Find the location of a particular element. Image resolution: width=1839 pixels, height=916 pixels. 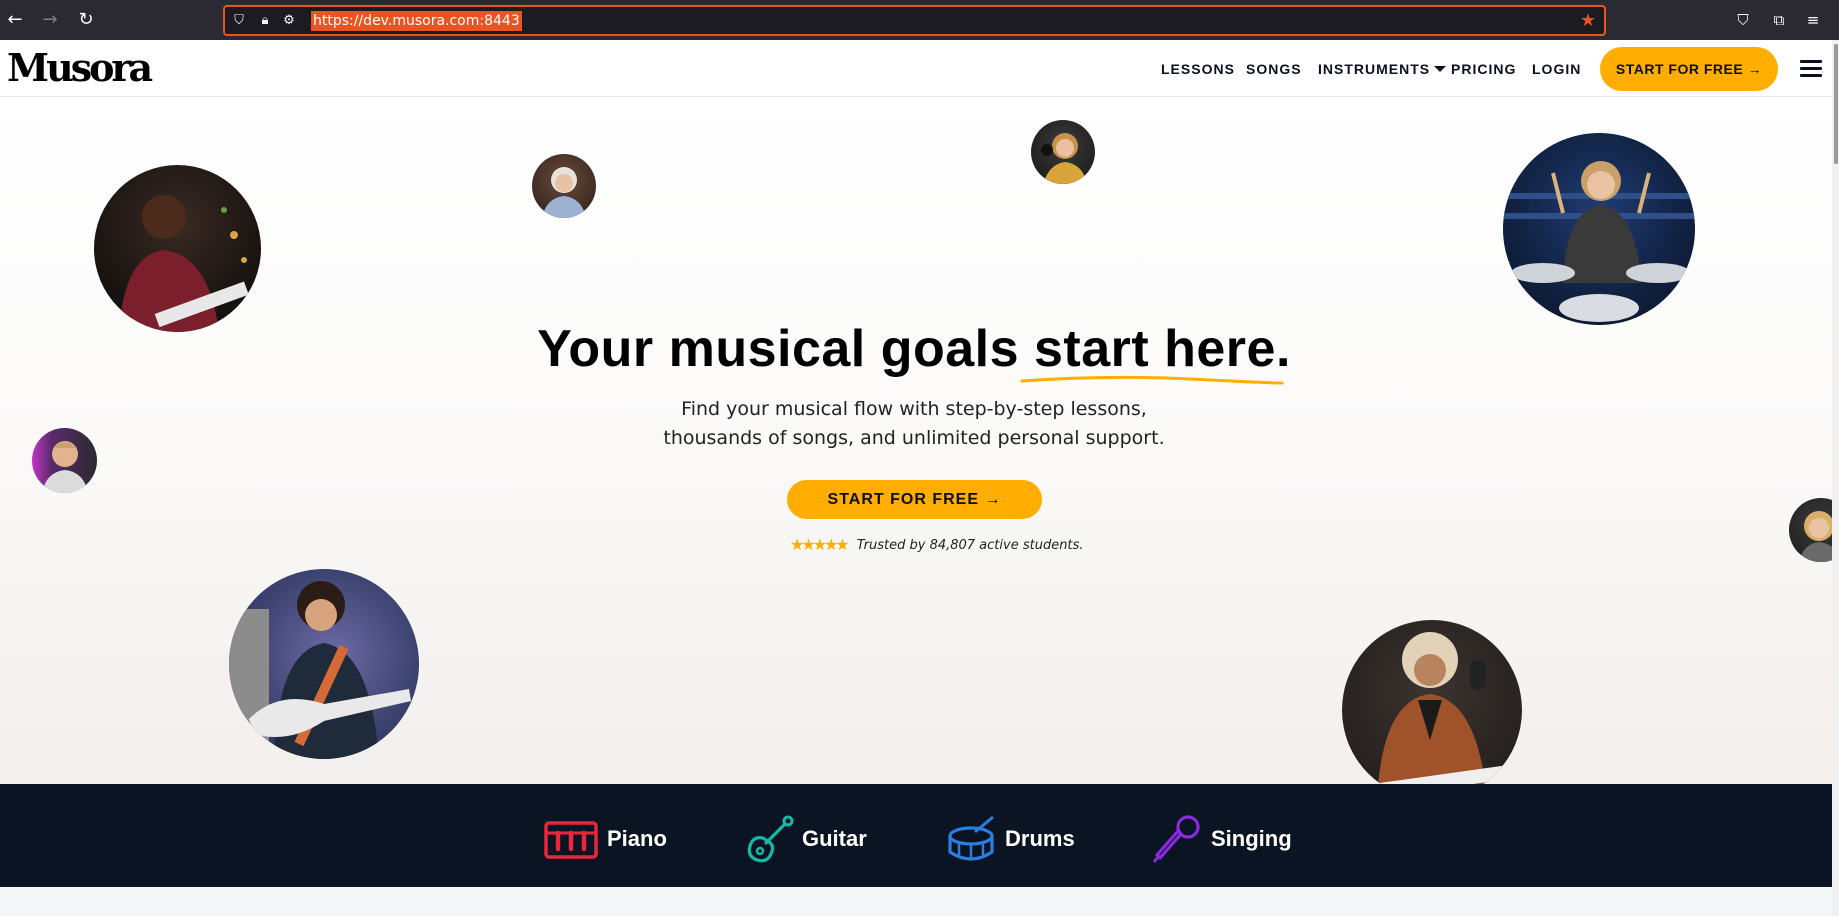

avatar-singer-woman is located at coordinates (1063, 152).